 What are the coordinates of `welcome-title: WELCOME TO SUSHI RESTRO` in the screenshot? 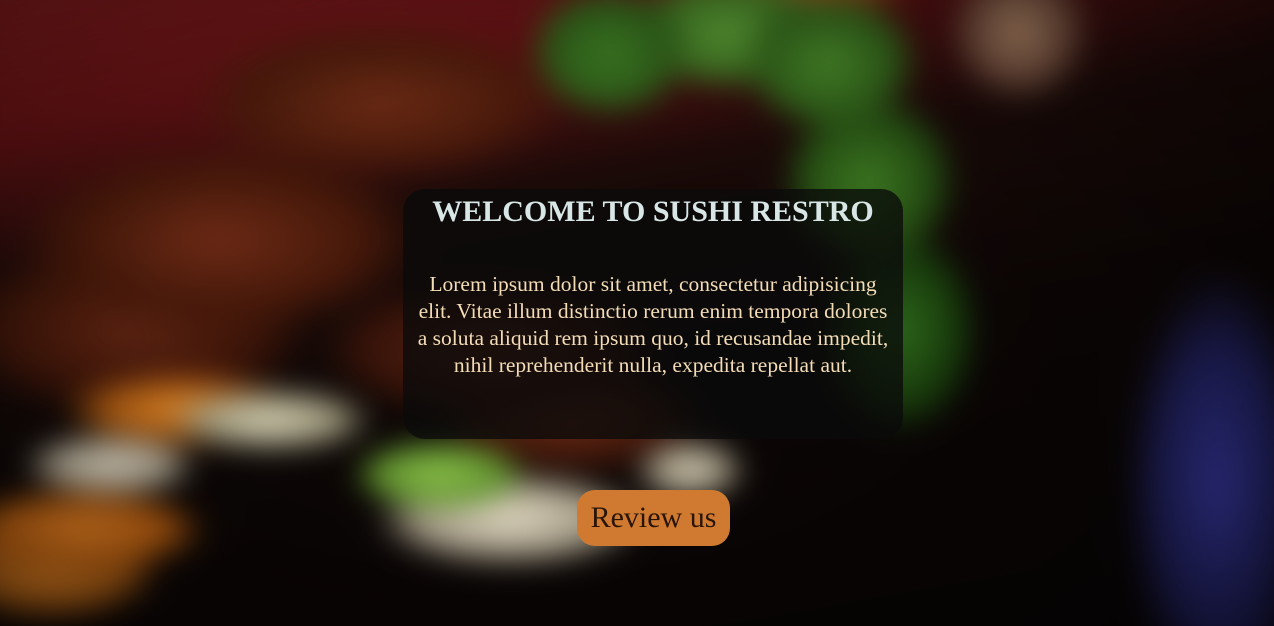 It's located at (653, 211).